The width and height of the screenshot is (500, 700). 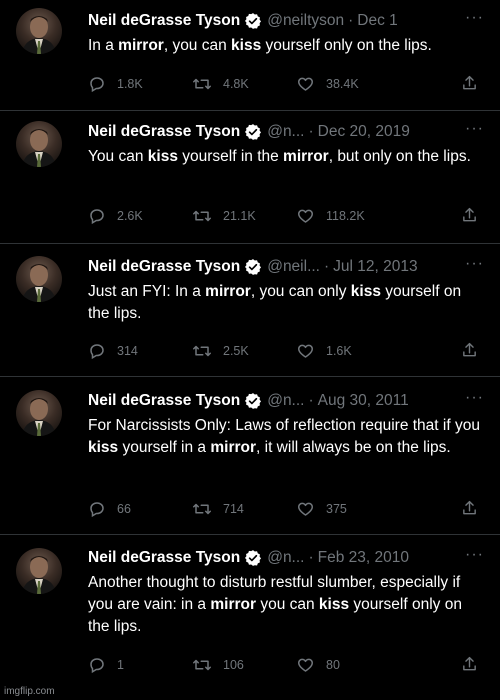 I want to click on tweet-date: Dec 1, so click(x=377, y=21).